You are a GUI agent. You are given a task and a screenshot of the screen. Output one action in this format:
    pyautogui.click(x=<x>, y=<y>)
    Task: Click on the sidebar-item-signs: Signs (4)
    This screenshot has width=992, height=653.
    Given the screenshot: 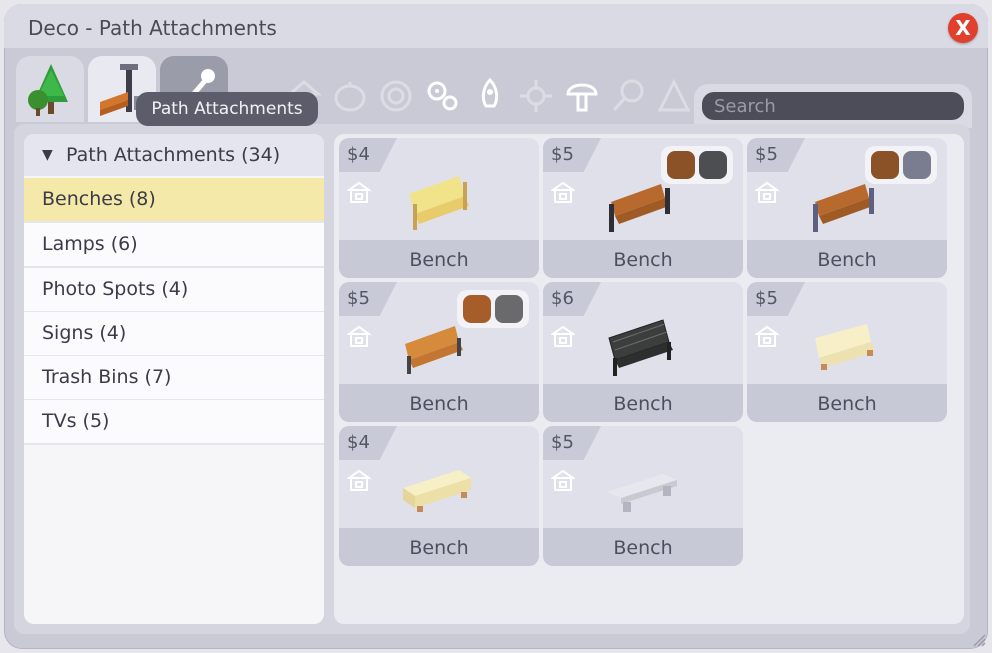 What is the action you would take?
    pyautogui.click(x=174, y=334)
    